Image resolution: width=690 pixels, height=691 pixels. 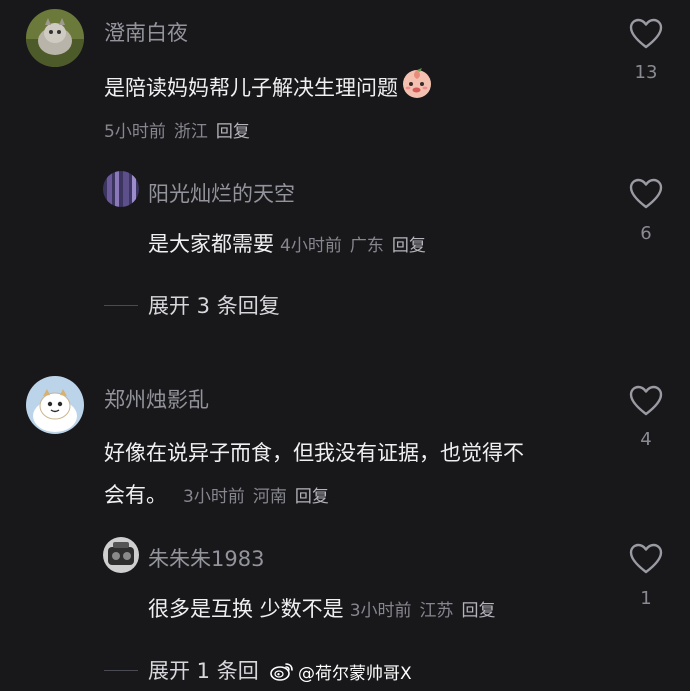 I want to click on location: 广东, so click(x=366, y=246).